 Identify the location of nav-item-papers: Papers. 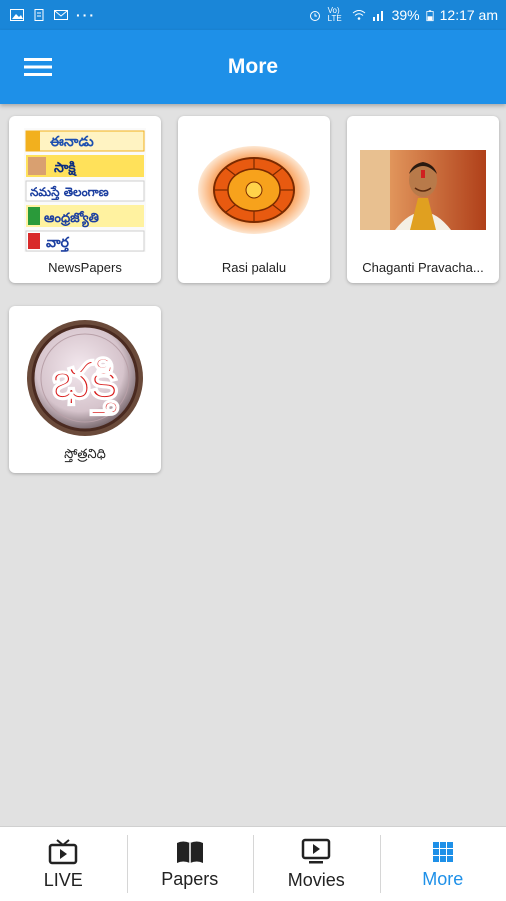
(190, 864).